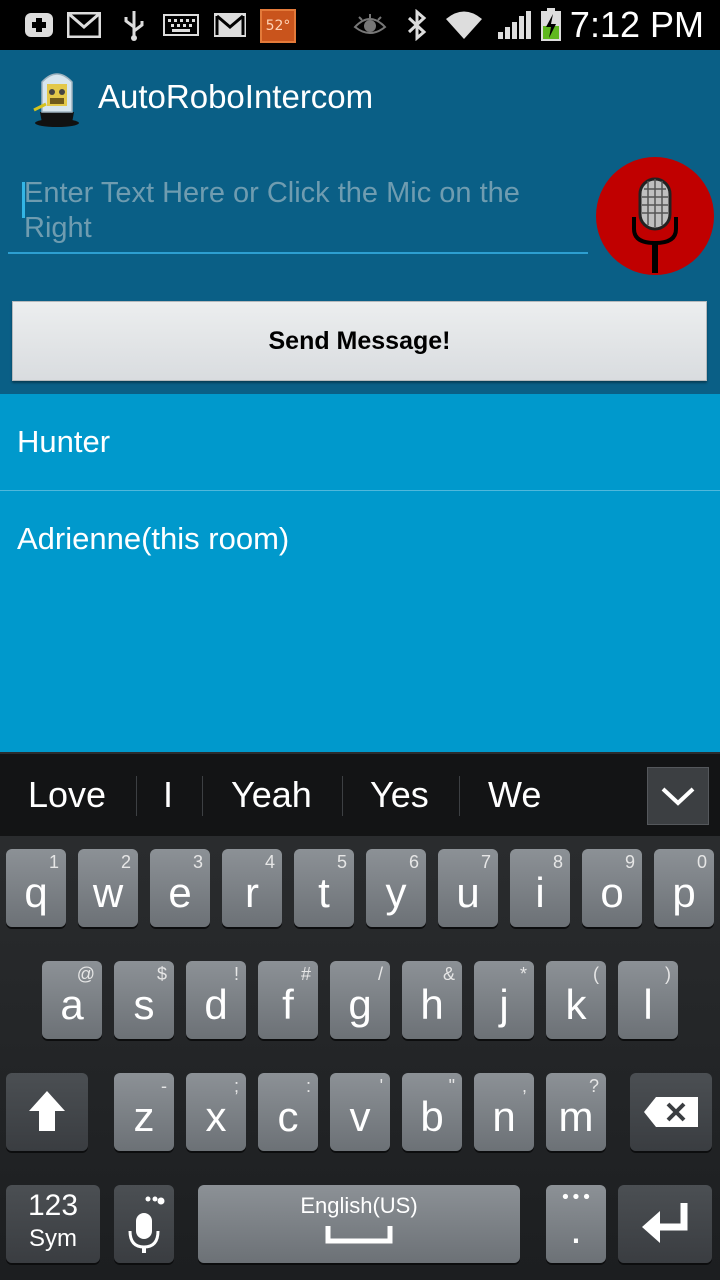 Image resolution: width=720 pixels, height=1280 pixels. What do you see at coordinates (648, 1000) in the screenshot?
I see `key-l: ) l` at bounding box center [648, 1000].